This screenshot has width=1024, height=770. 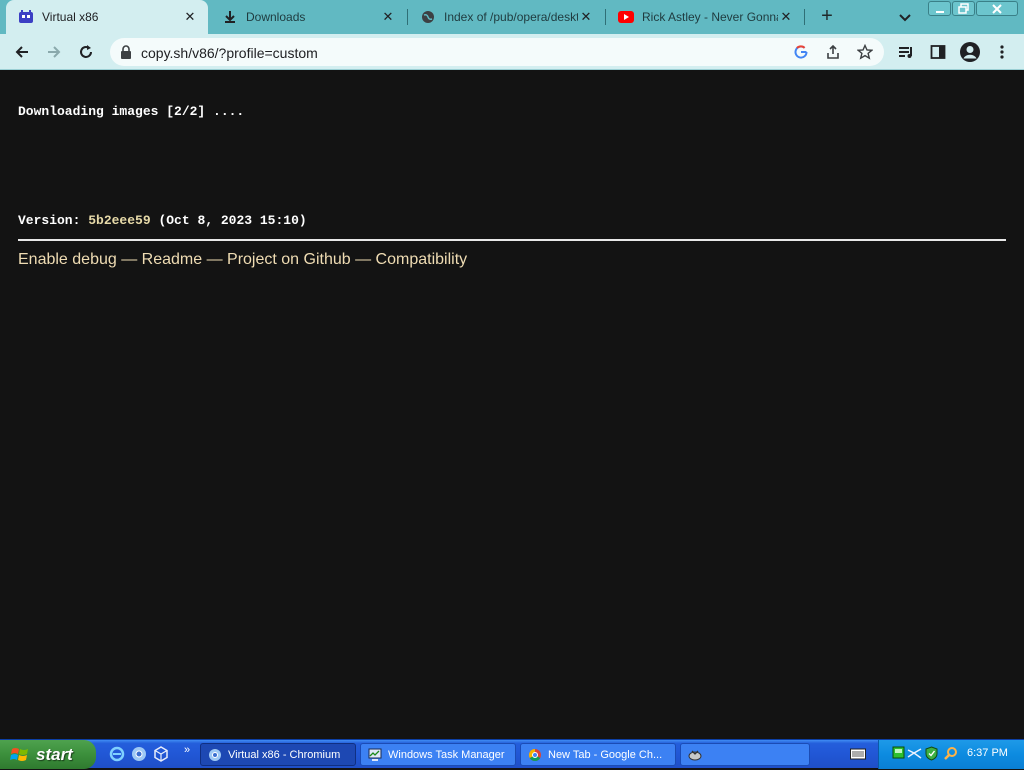 What do you see at coordinates (308, 17) in the screenshot?
I see `tab-downloads: Downloads ✕` at bounding box center [308, 17].